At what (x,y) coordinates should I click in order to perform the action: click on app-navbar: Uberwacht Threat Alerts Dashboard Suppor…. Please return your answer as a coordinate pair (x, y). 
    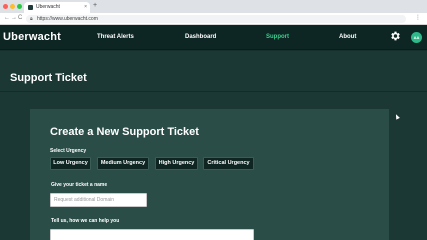
    Looking at the image, I should click on (213, 37).